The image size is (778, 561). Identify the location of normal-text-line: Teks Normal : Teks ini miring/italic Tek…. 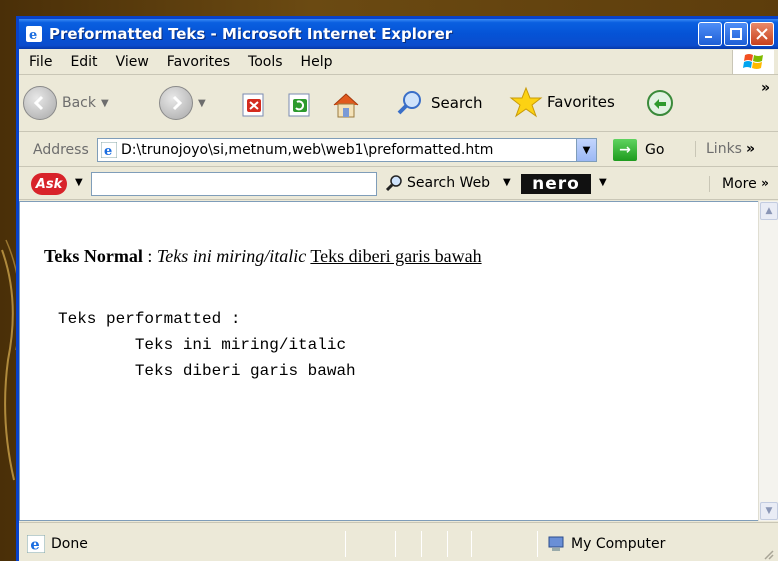
(263, 256).